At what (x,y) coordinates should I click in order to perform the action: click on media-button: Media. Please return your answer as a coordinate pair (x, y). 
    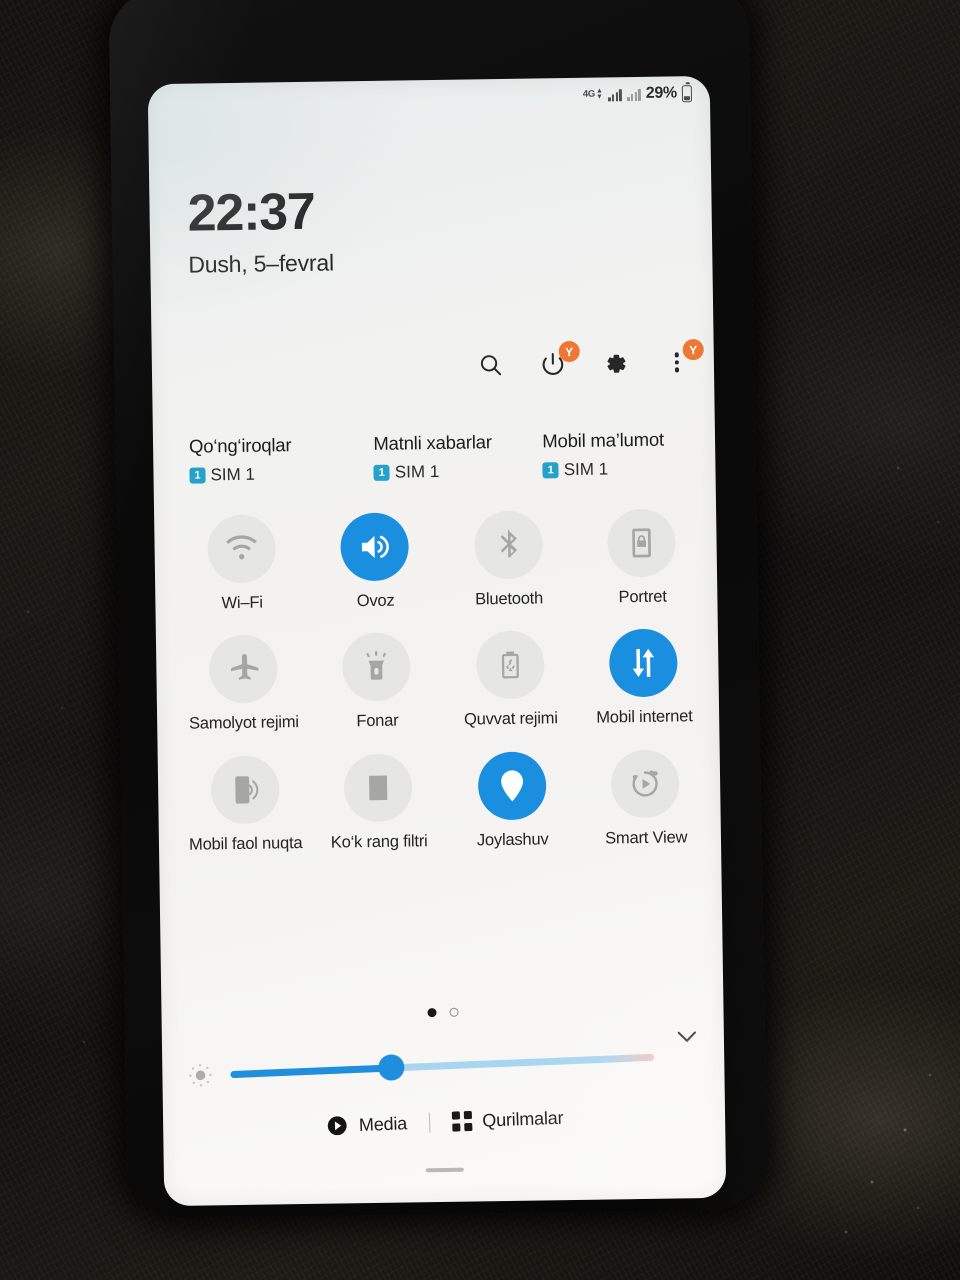
    Looking at the image, I should click on (366, 1124).